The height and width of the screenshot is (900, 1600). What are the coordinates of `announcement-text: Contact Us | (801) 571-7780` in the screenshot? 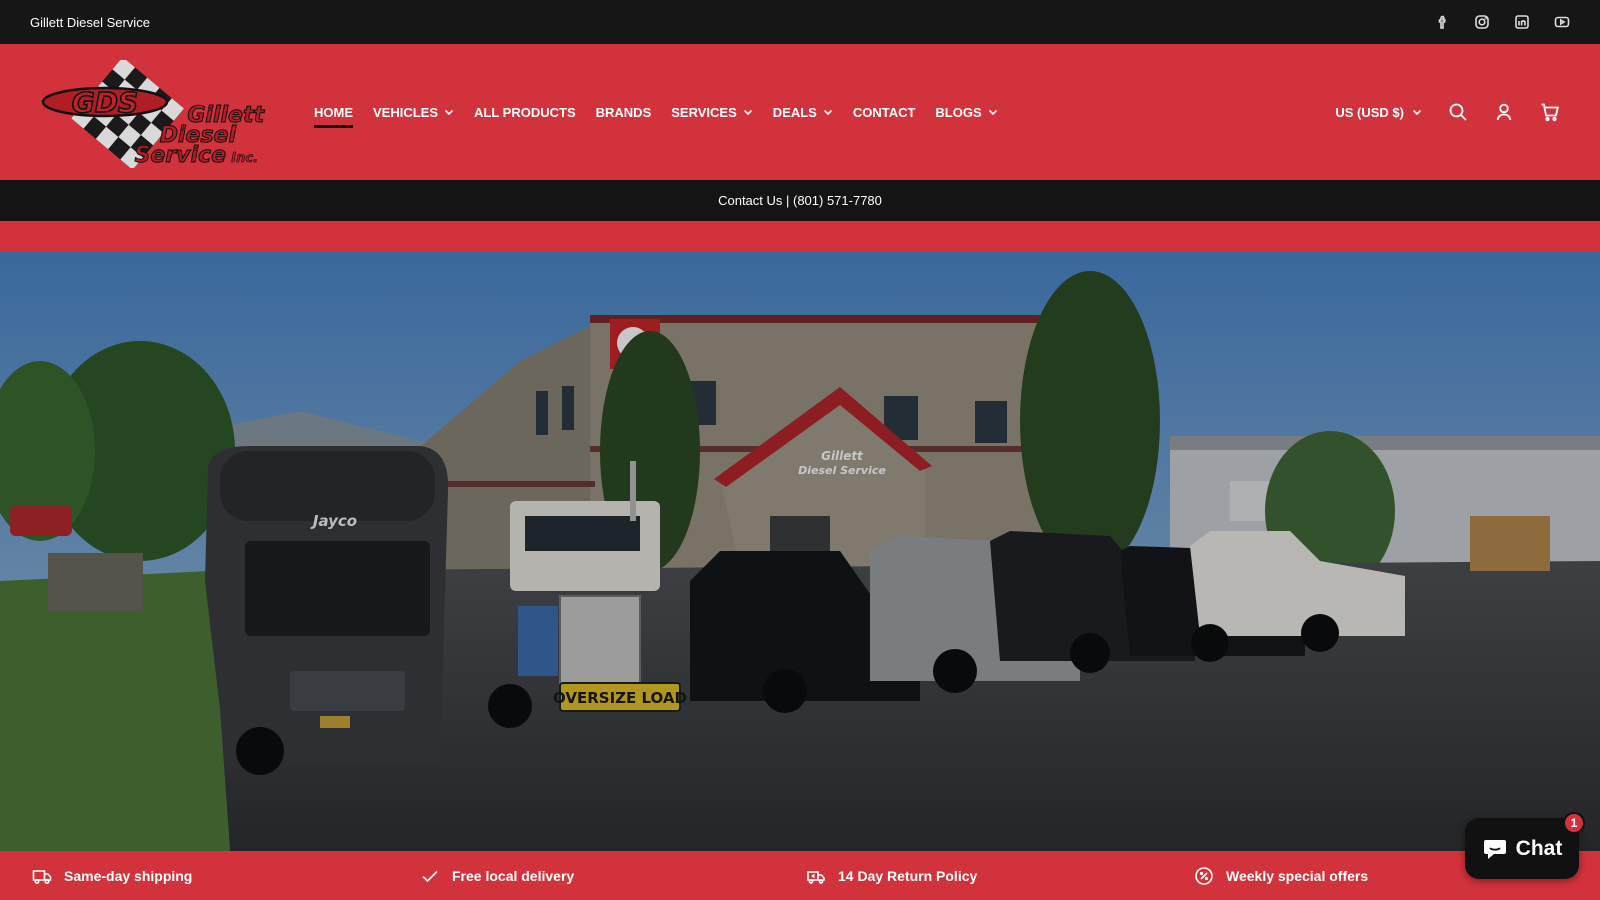 It's located at (800, 200).